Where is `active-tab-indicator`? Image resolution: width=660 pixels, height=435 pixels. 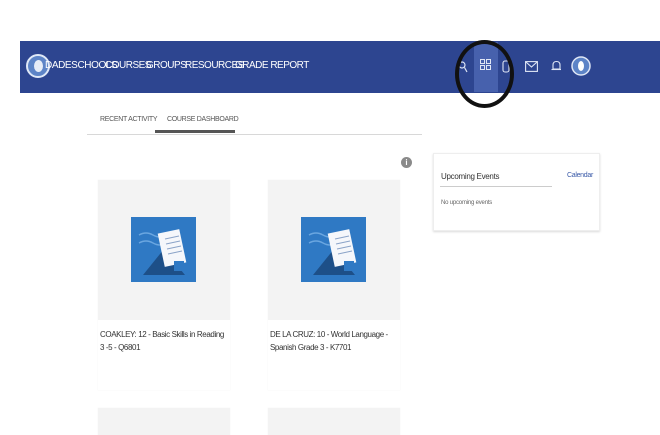
active-tab-indicator is located at coordinates (195, 131).